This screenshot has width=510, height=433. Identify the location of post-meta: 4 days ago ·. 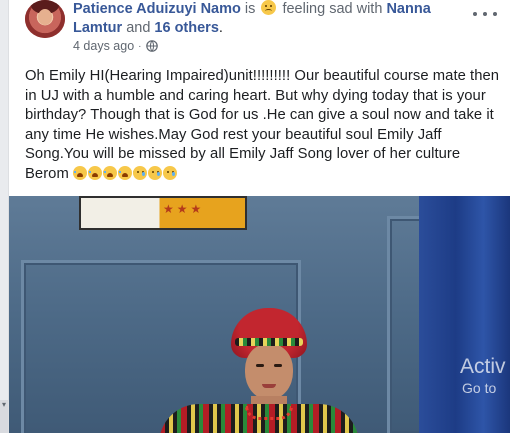
(115, 46).